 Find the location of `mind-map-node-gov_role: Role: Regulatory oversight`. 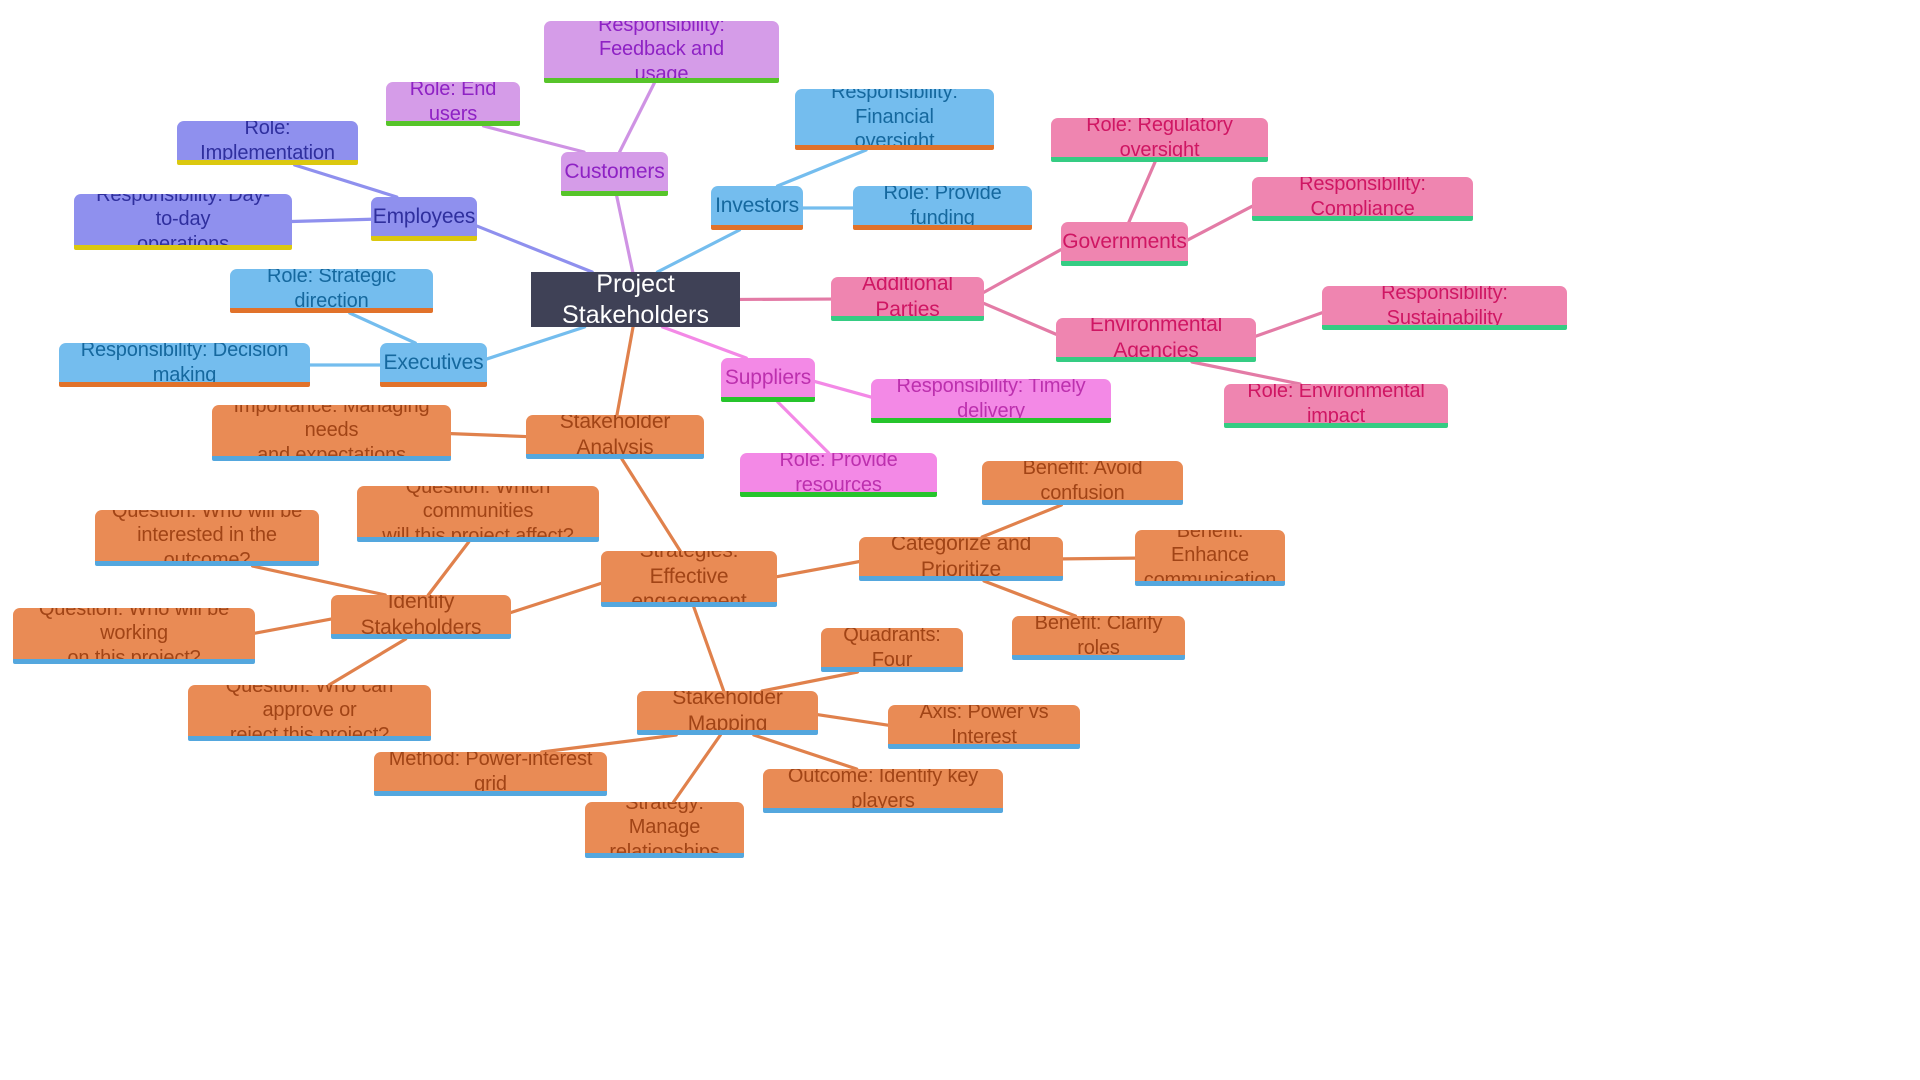

mind-map-node-gov_role: Role: Regulatory oversight is located at coordinates (1159, 140).